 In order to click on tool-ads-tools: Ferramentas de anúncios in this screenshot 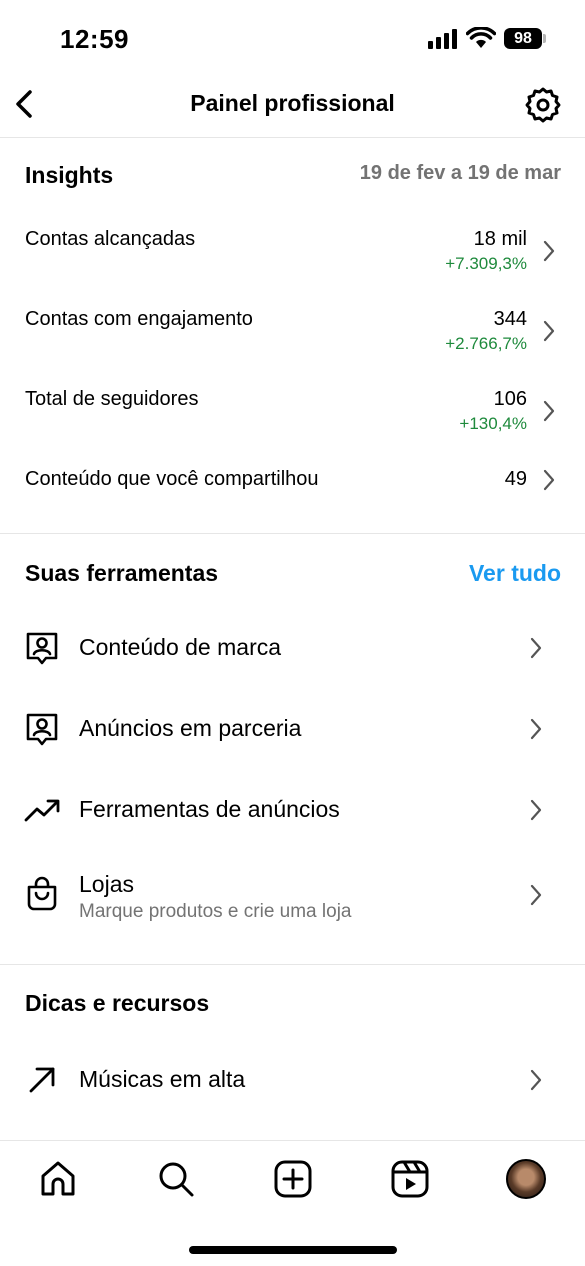, I will do `click(292, 810)`.